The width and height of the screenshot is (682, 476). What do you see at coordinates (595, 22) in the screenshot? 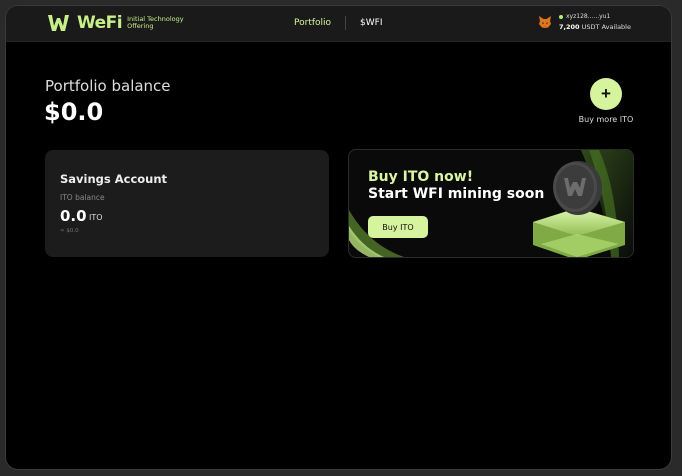
I see `wallet-info: xyz128......yu1 7,200 USDT Available` at bounding box center [595, 22].